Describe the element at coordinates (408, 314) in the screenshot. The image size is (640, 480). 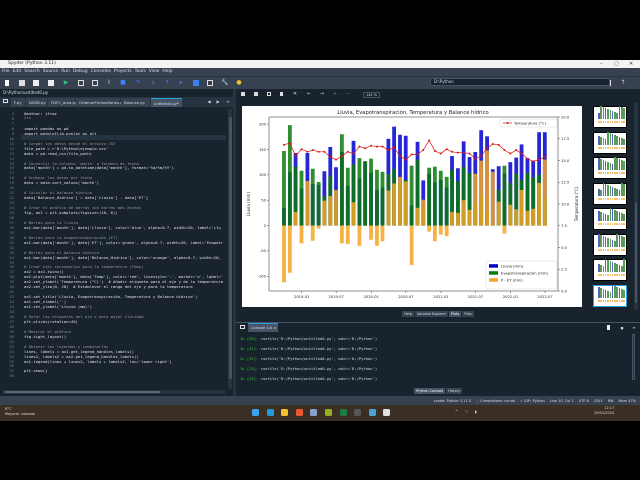
I see `pane-tab-help: Help` at that location.